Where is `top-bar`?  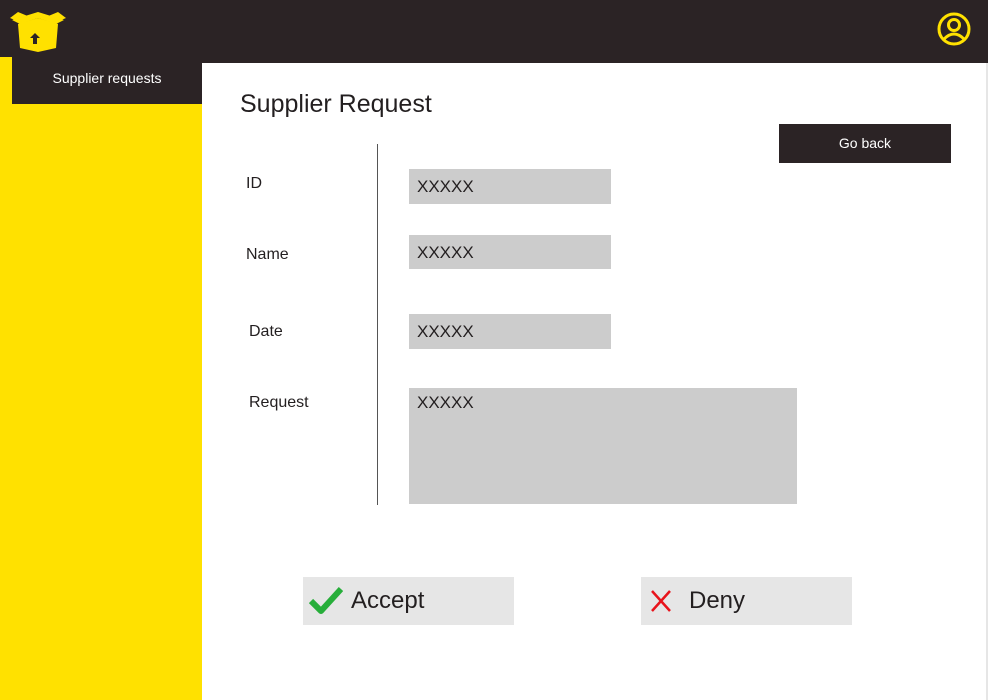 top-bar is located at coordinates (494, 31).